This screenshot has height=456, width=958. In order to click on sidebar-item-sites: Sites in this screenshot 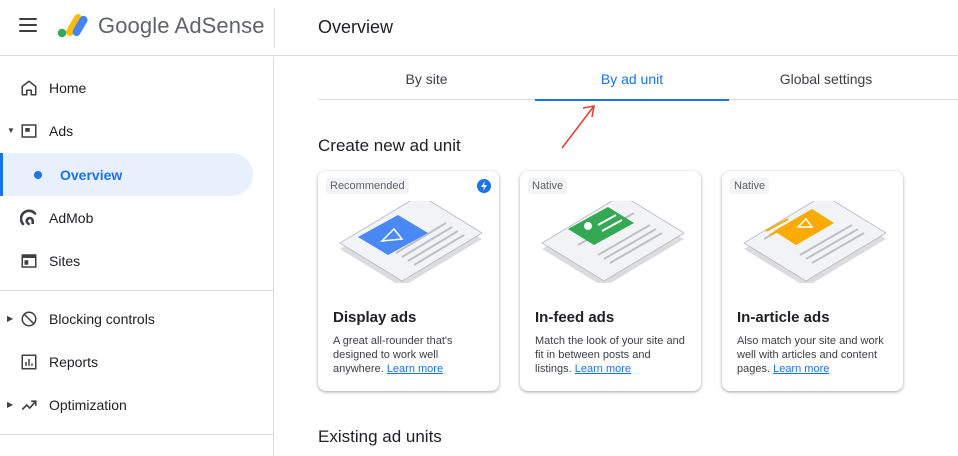, I will do `click(137, 260)`.